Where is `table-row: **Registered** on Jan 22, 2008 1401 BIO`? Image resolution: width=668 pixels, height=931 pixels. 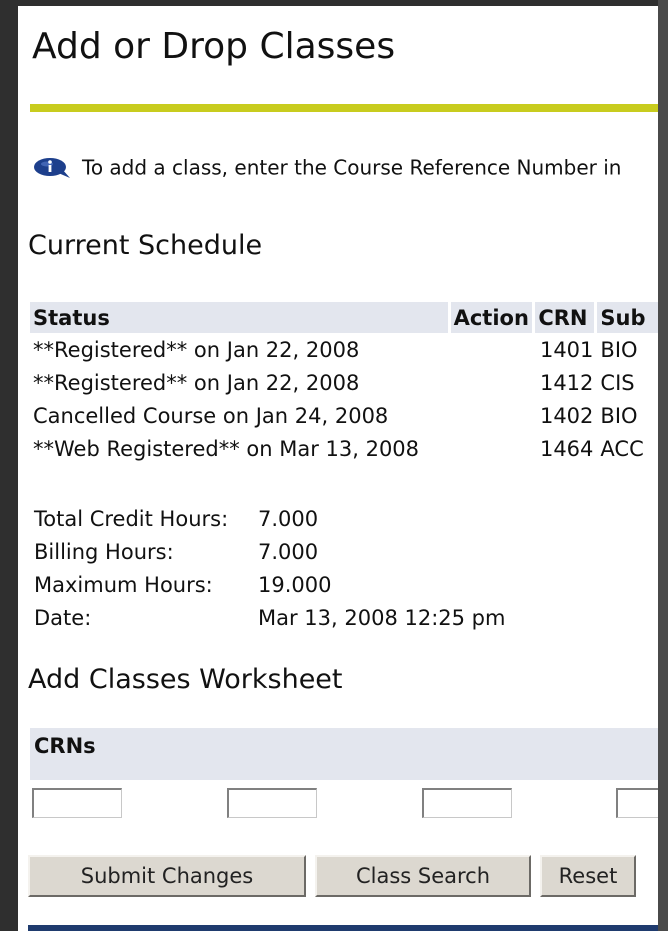
table-row: **Registered** on Jan 22, 2008 1401 BIO is located at coordinates (344, 349).